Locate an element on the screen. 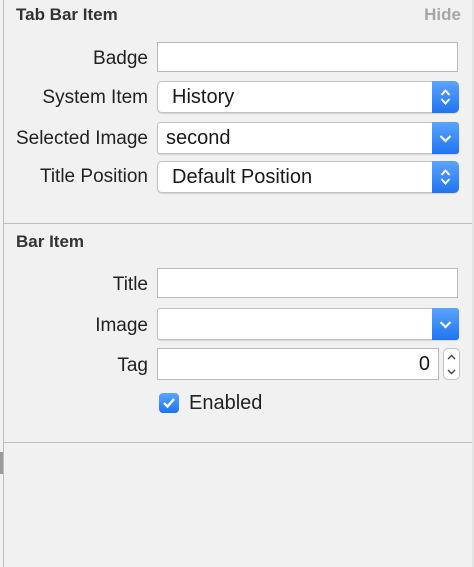 The height and width of the screenshot is (567, 474). title-label: Title is located at coordinates (130, 284).